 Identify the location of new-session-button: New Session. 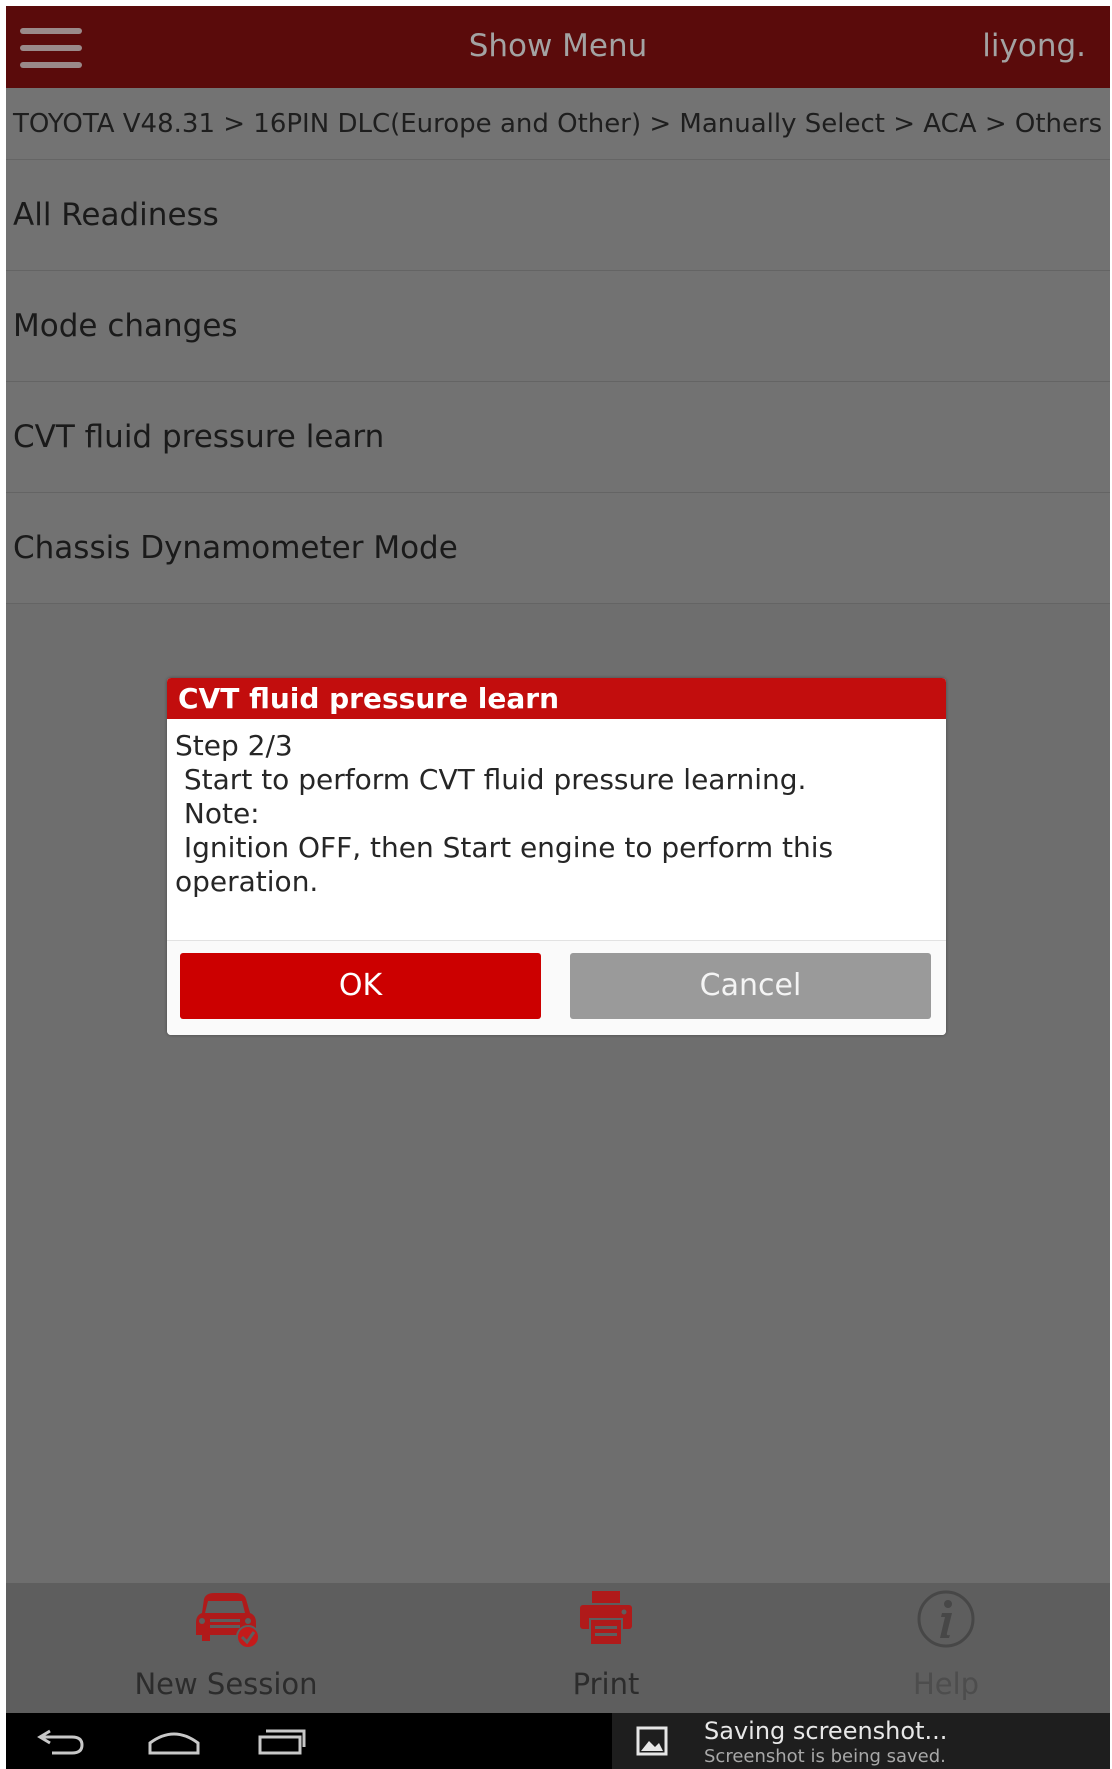
(226, 1648).